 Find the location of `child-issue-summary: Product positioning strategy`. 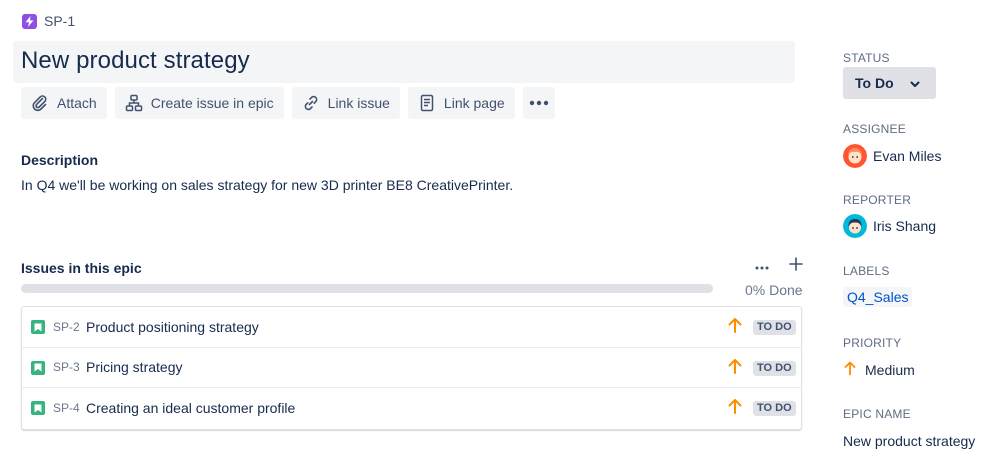

child-issue-summary: Product positioning strategy is located at coordinates (172, 327).